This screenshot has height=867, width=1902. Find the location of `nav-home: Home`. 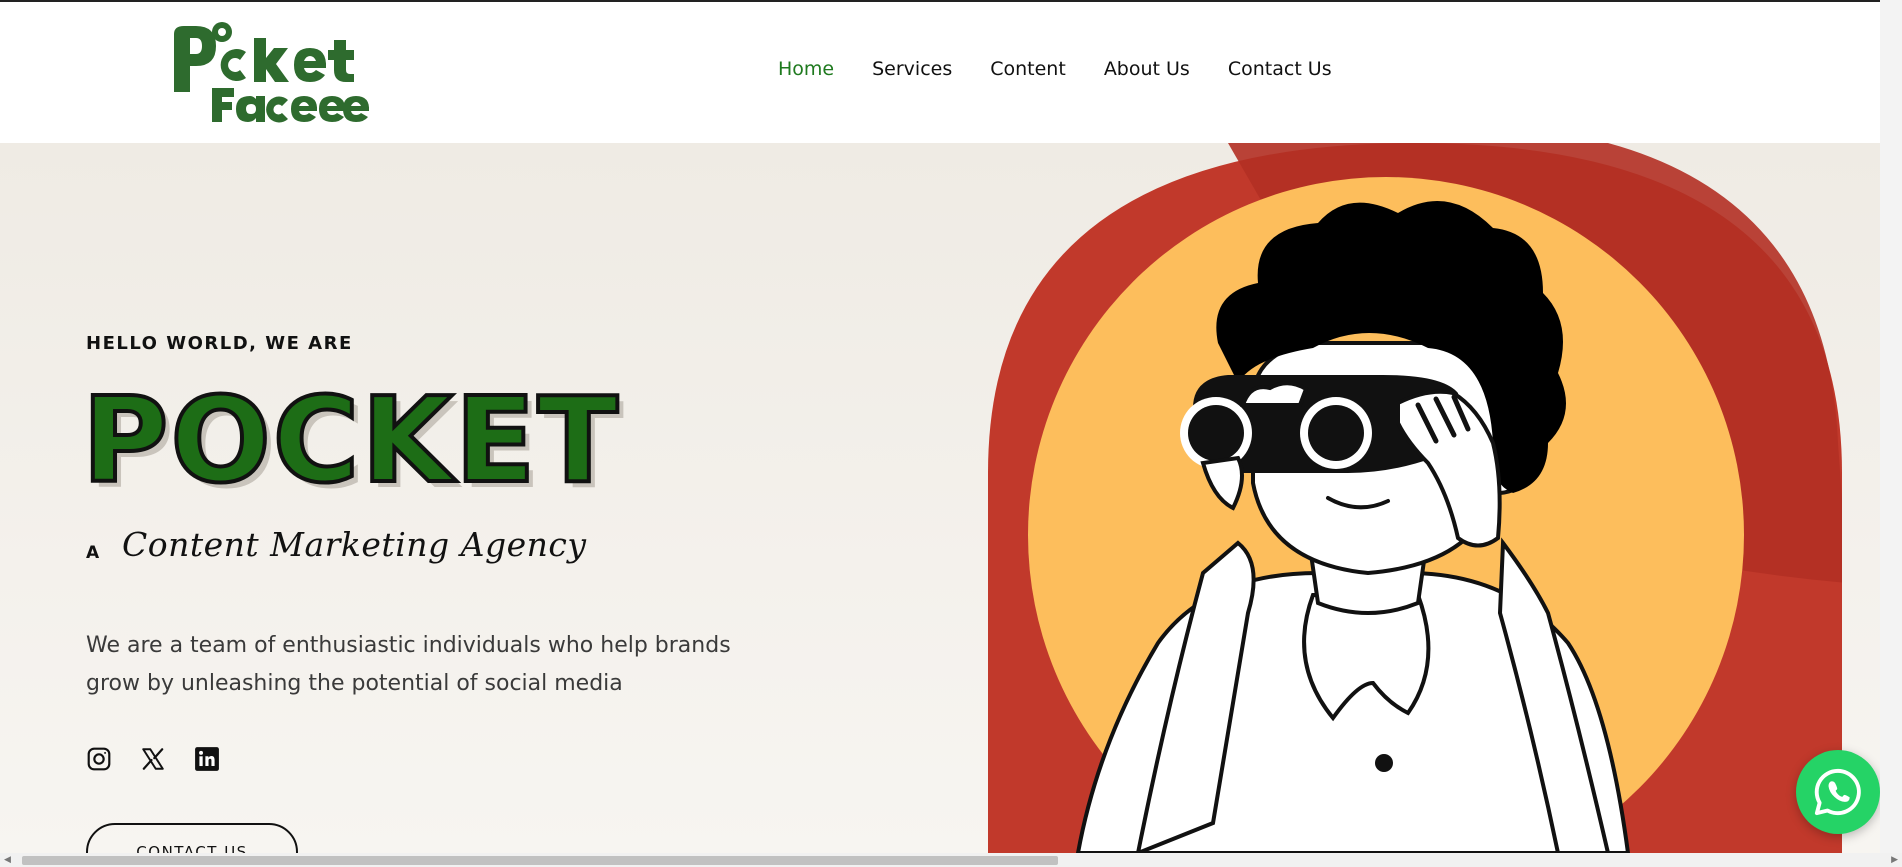

nav-home: Home is located at coordinates (806, 69).